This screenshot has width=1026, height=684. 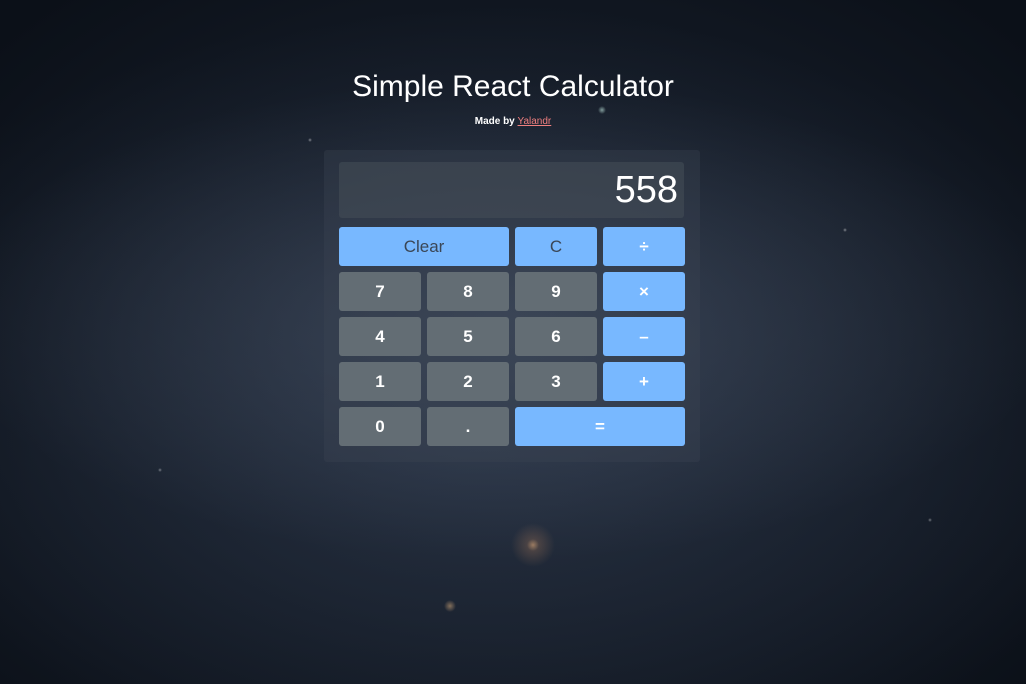 I want to click on page-title: Simple React Calculator, so click(x=513, y=86).